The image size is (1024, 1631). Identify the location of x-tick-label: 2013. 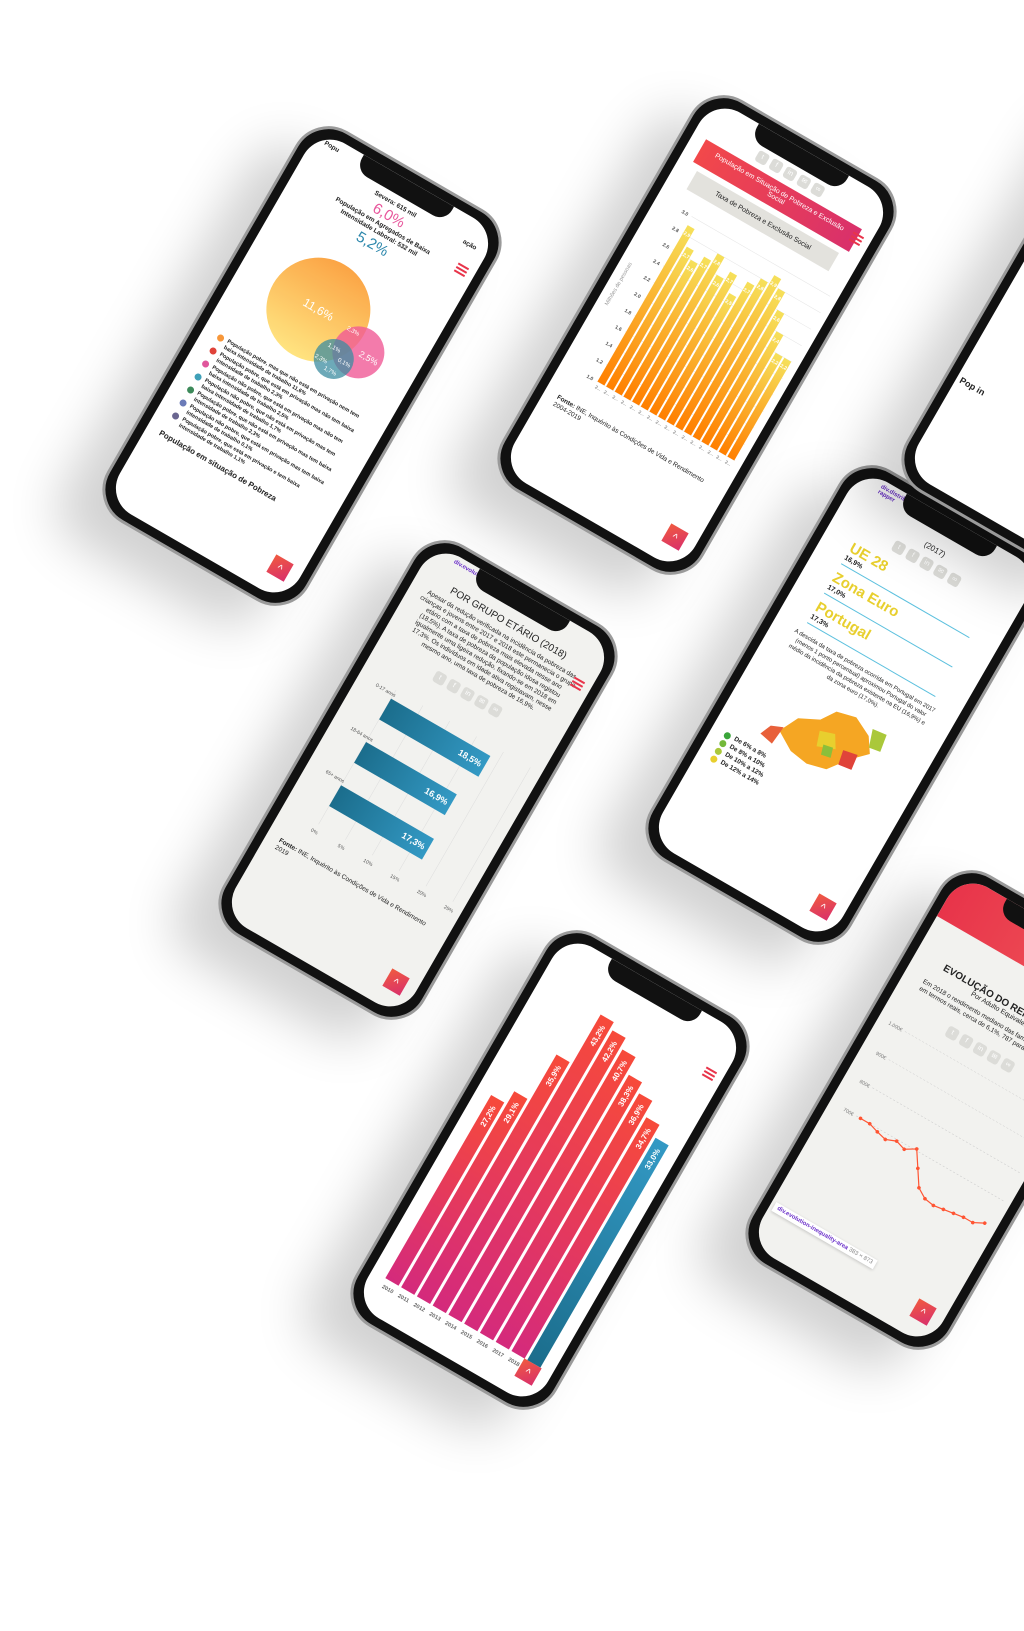
(435, 1316).